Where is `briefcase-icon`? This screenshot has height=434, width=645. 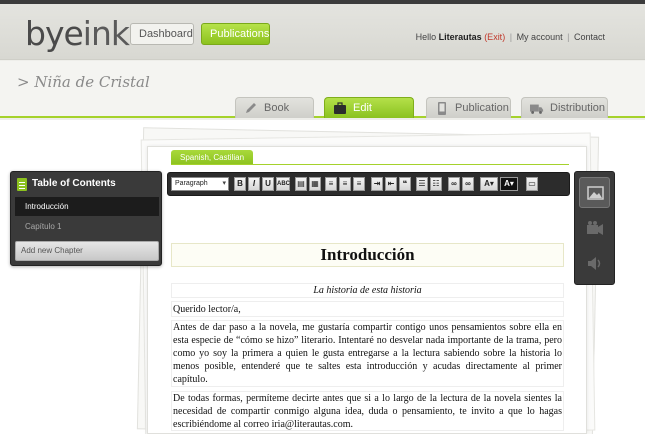 briefcase-icon is located at coordinates (340, 108).